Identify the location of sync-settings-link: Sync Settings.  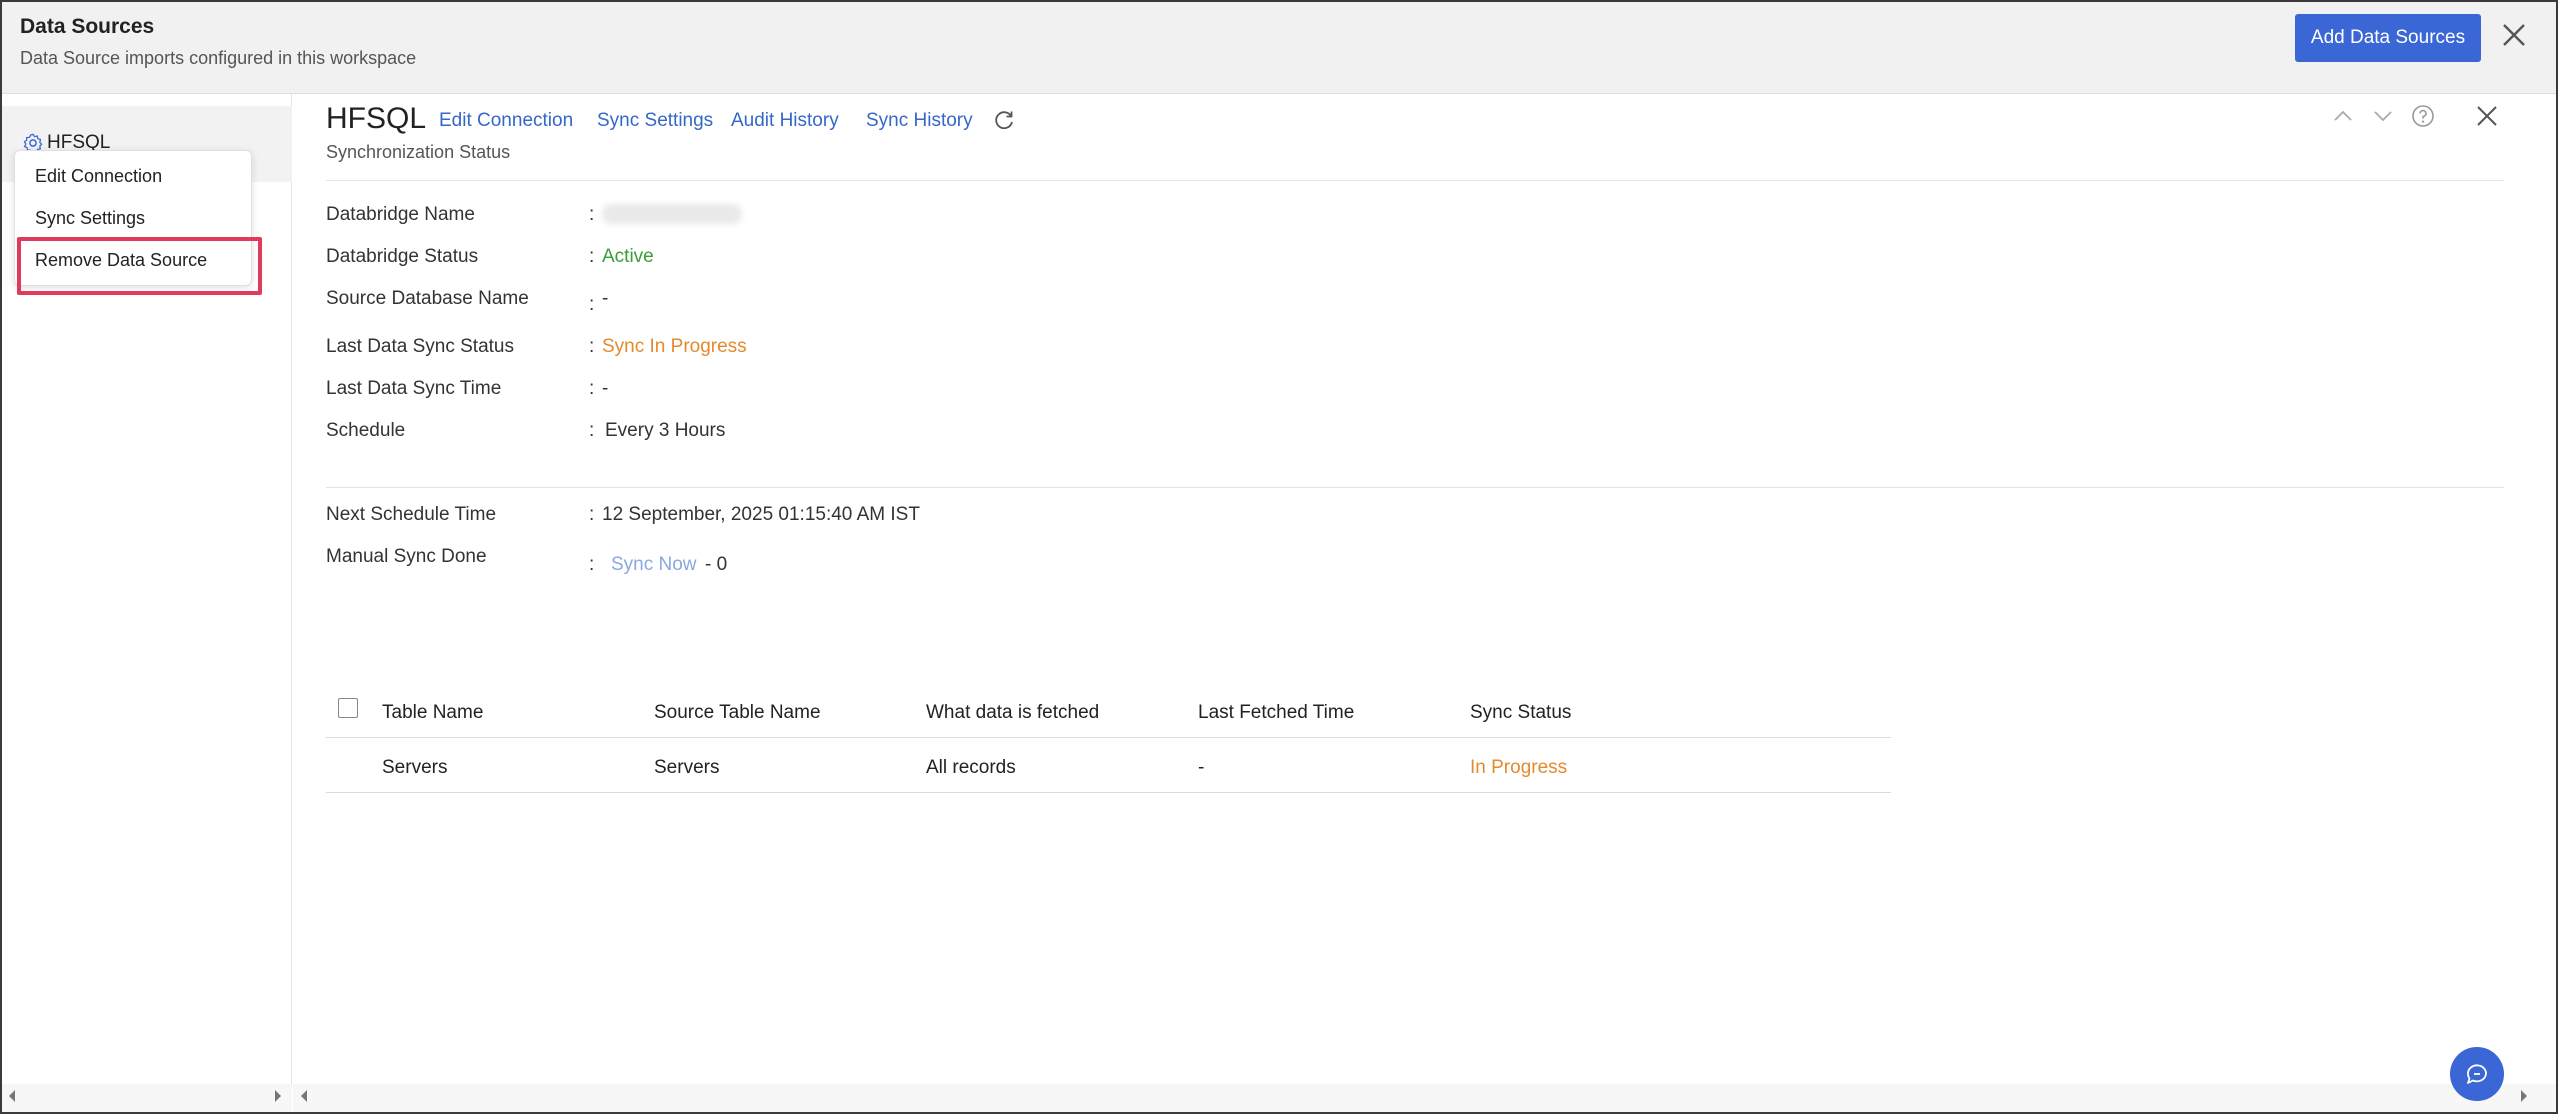
(655, 121).